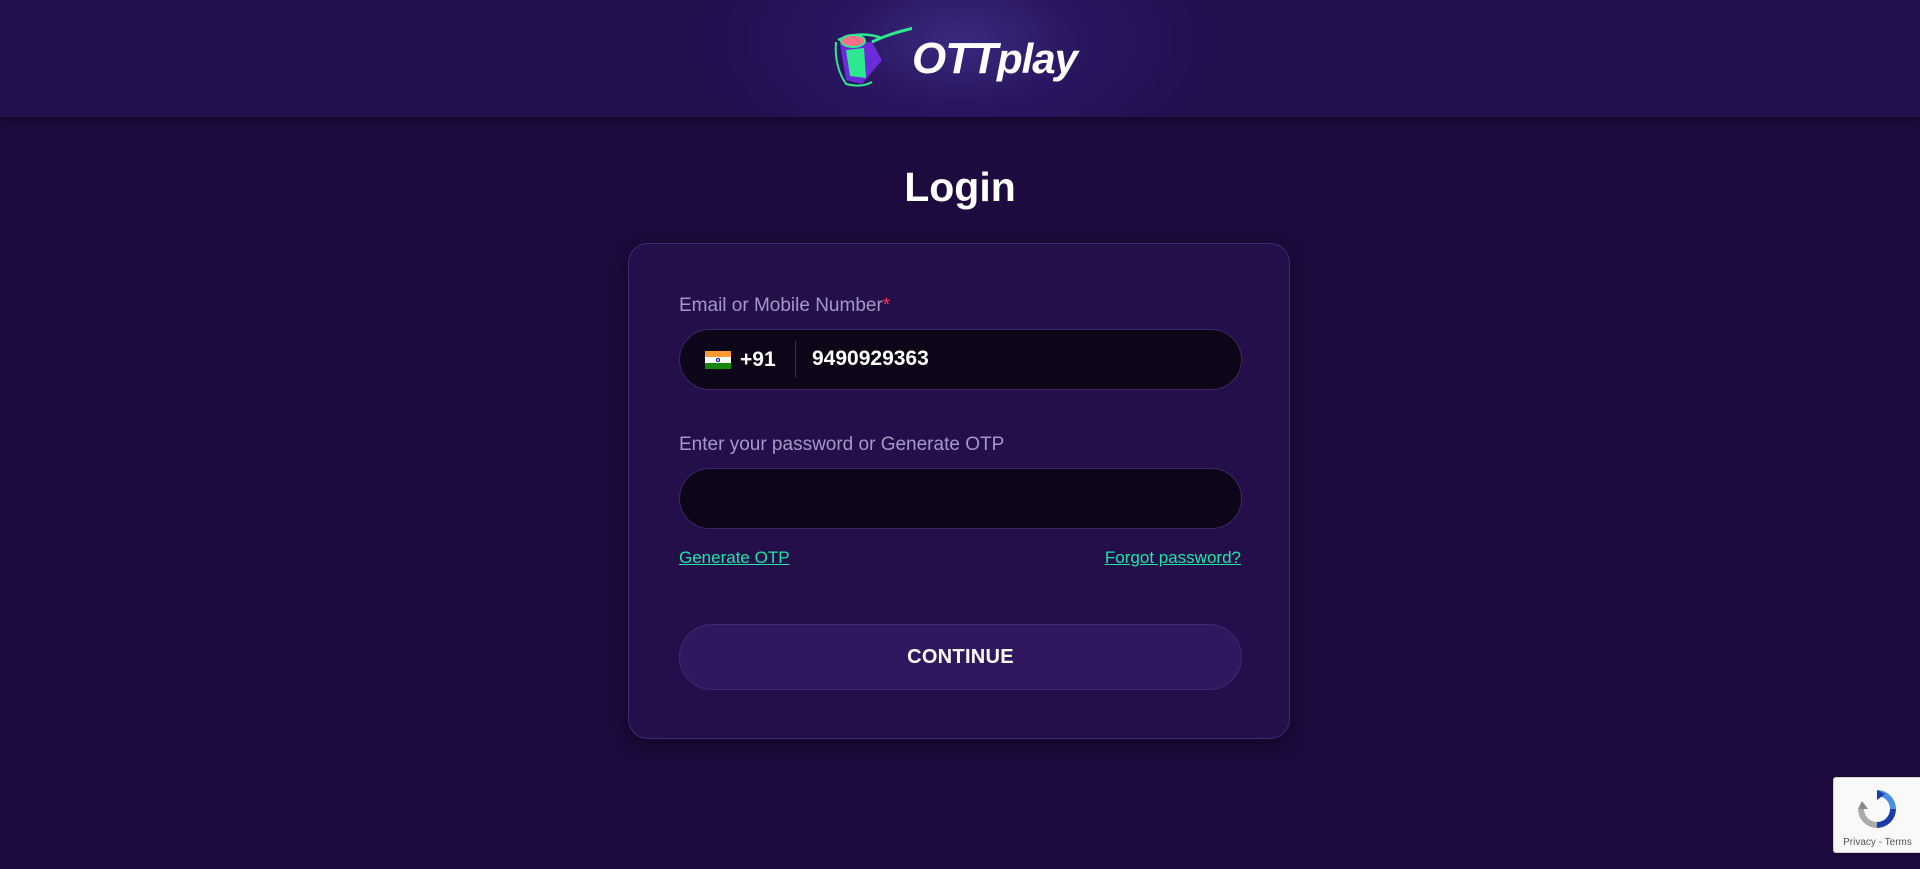  What do you see at coordinates (886, 305) in the screenshot?
I see `required-mark: *` at bounding box center [886, 305].